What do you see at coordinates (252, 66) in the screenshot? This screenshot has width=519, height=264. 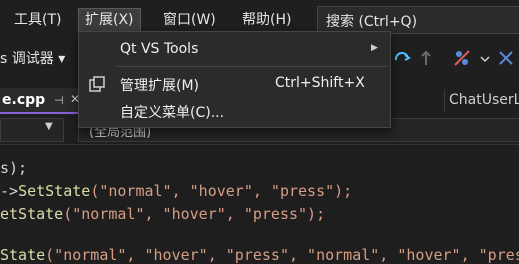 I see `menu-separator` at bounding box center [252, 66].